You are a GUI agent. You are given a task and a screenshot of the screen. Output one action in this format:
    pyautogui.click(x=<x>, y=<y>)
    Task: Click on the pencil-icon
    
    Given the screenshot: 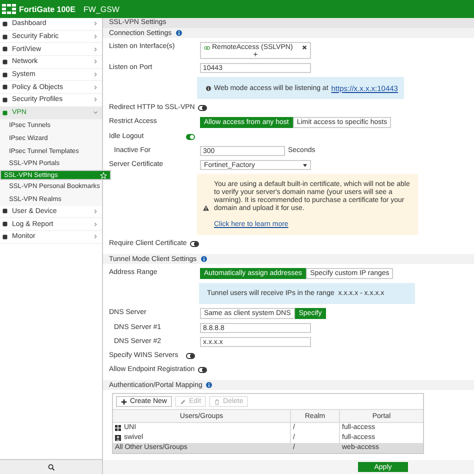 What is the action you would take?
    pyautogui.click(x=183, y=401)
    